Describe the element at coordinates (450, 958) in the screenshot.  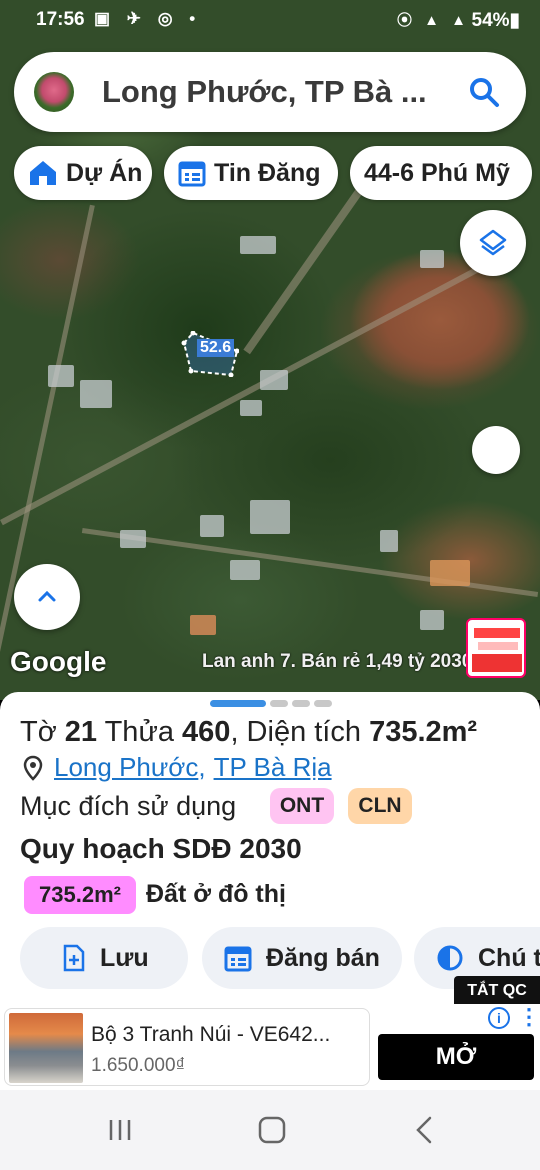
I see `contrast-icon` at that location.